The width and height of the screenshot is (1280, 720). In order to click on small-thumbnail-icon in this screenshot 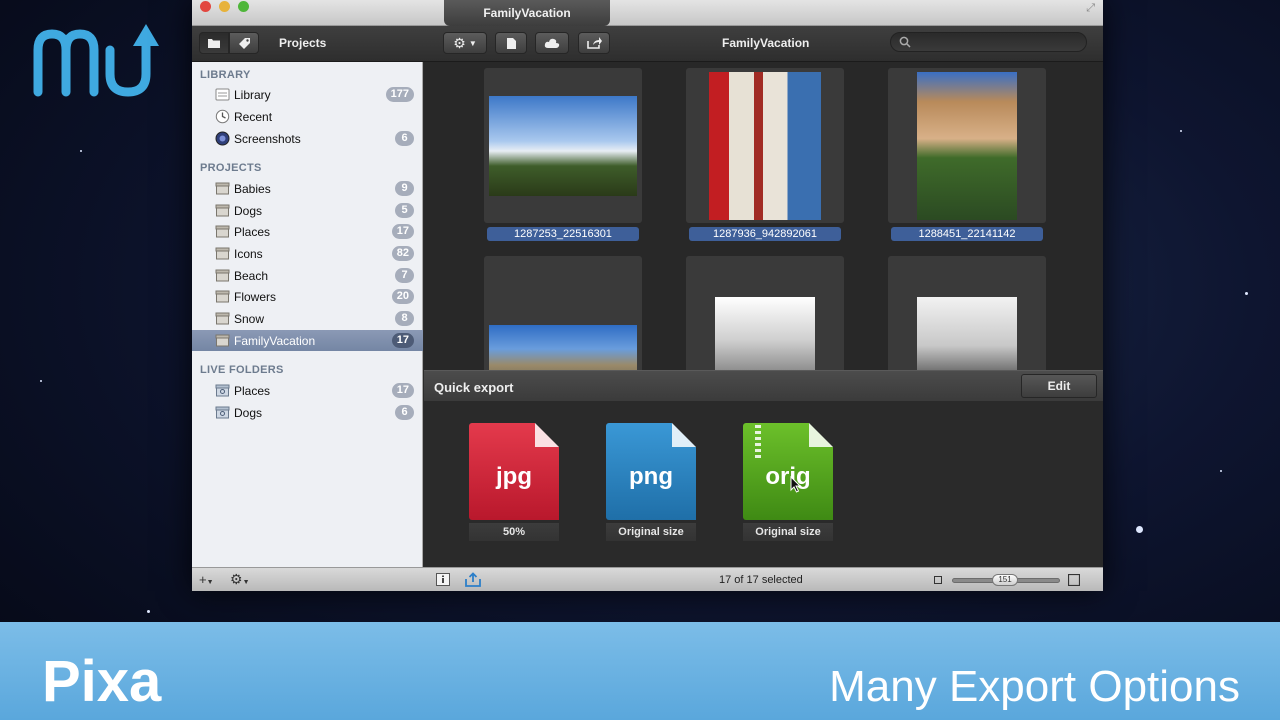, I will do `click(938, 580)`.